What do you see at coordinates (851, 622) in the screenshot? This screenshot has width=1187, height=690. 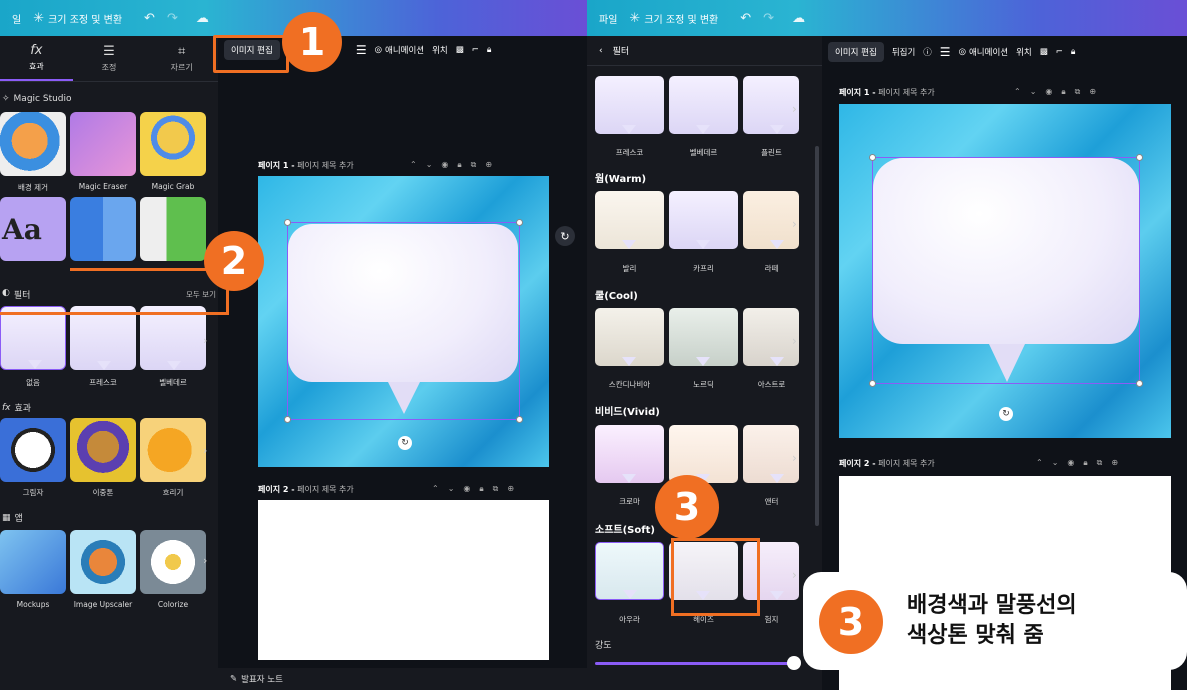 I see `callout-marker: 3` at bounding box center [851, 622].